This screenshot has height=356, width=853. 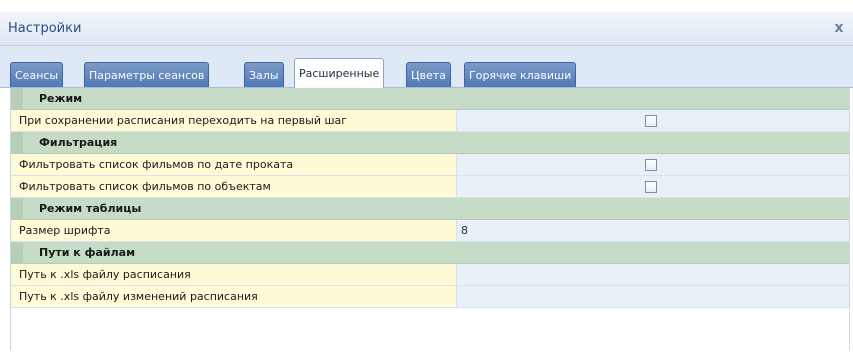 What do you see at coordinates (61, 98) in the screenshot?
I see `section-title: Режим` at bounding box center [61, 98].